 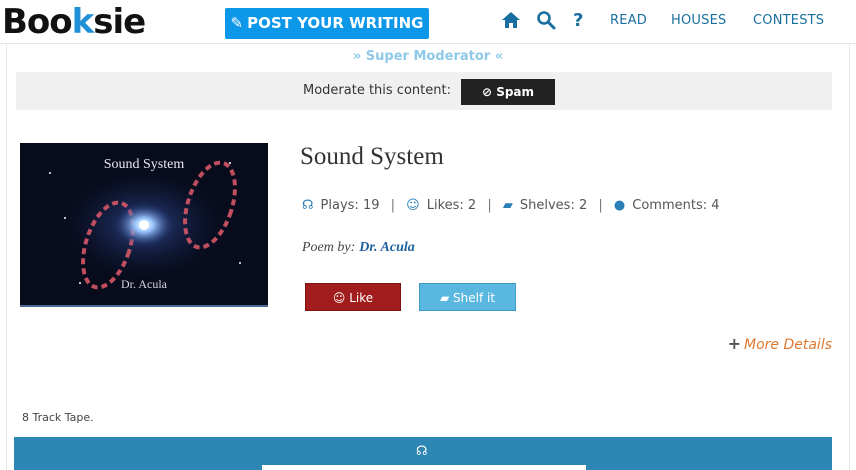 What do you see at coordinates (487, 92) in the screenshot?
I see `ban-icon: ⊘` at bounding box center [487, 92].